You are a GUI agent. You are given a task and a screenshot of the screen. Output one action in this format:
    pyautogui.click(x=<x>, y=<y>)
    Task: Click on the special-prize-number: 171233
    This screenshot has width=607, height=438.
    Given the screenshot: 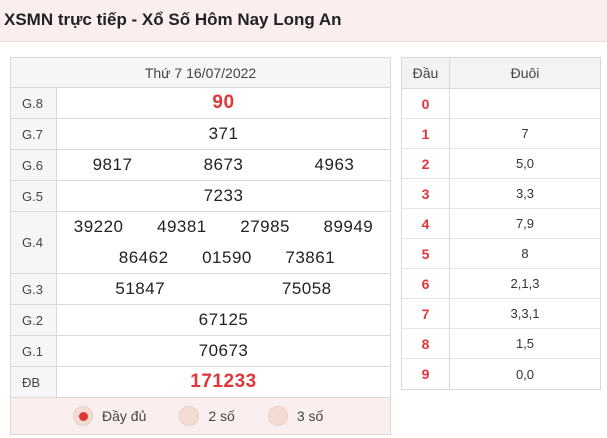 What is the action you would take?
    pyautogui.click(x=223, y=381)
    